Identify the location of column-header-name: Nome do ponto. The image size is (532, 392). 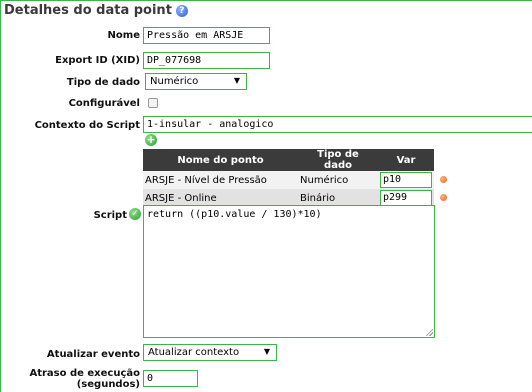
(220, 160).